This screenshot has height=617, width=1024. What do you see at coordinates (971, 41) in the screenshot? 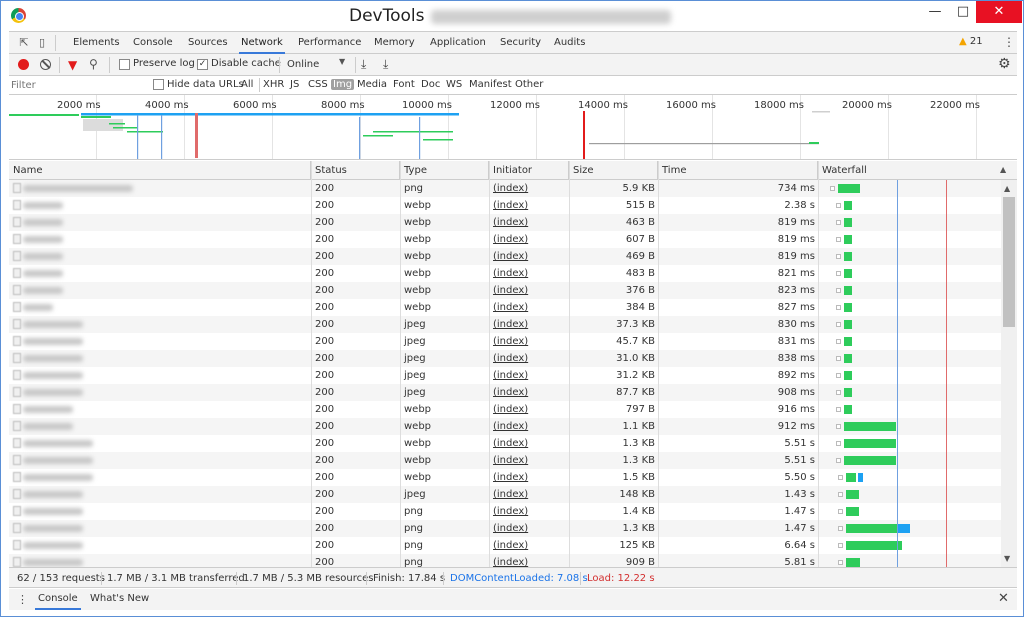
I see `warnings-counter: ▲ 21` at bounding box center [971, 41].